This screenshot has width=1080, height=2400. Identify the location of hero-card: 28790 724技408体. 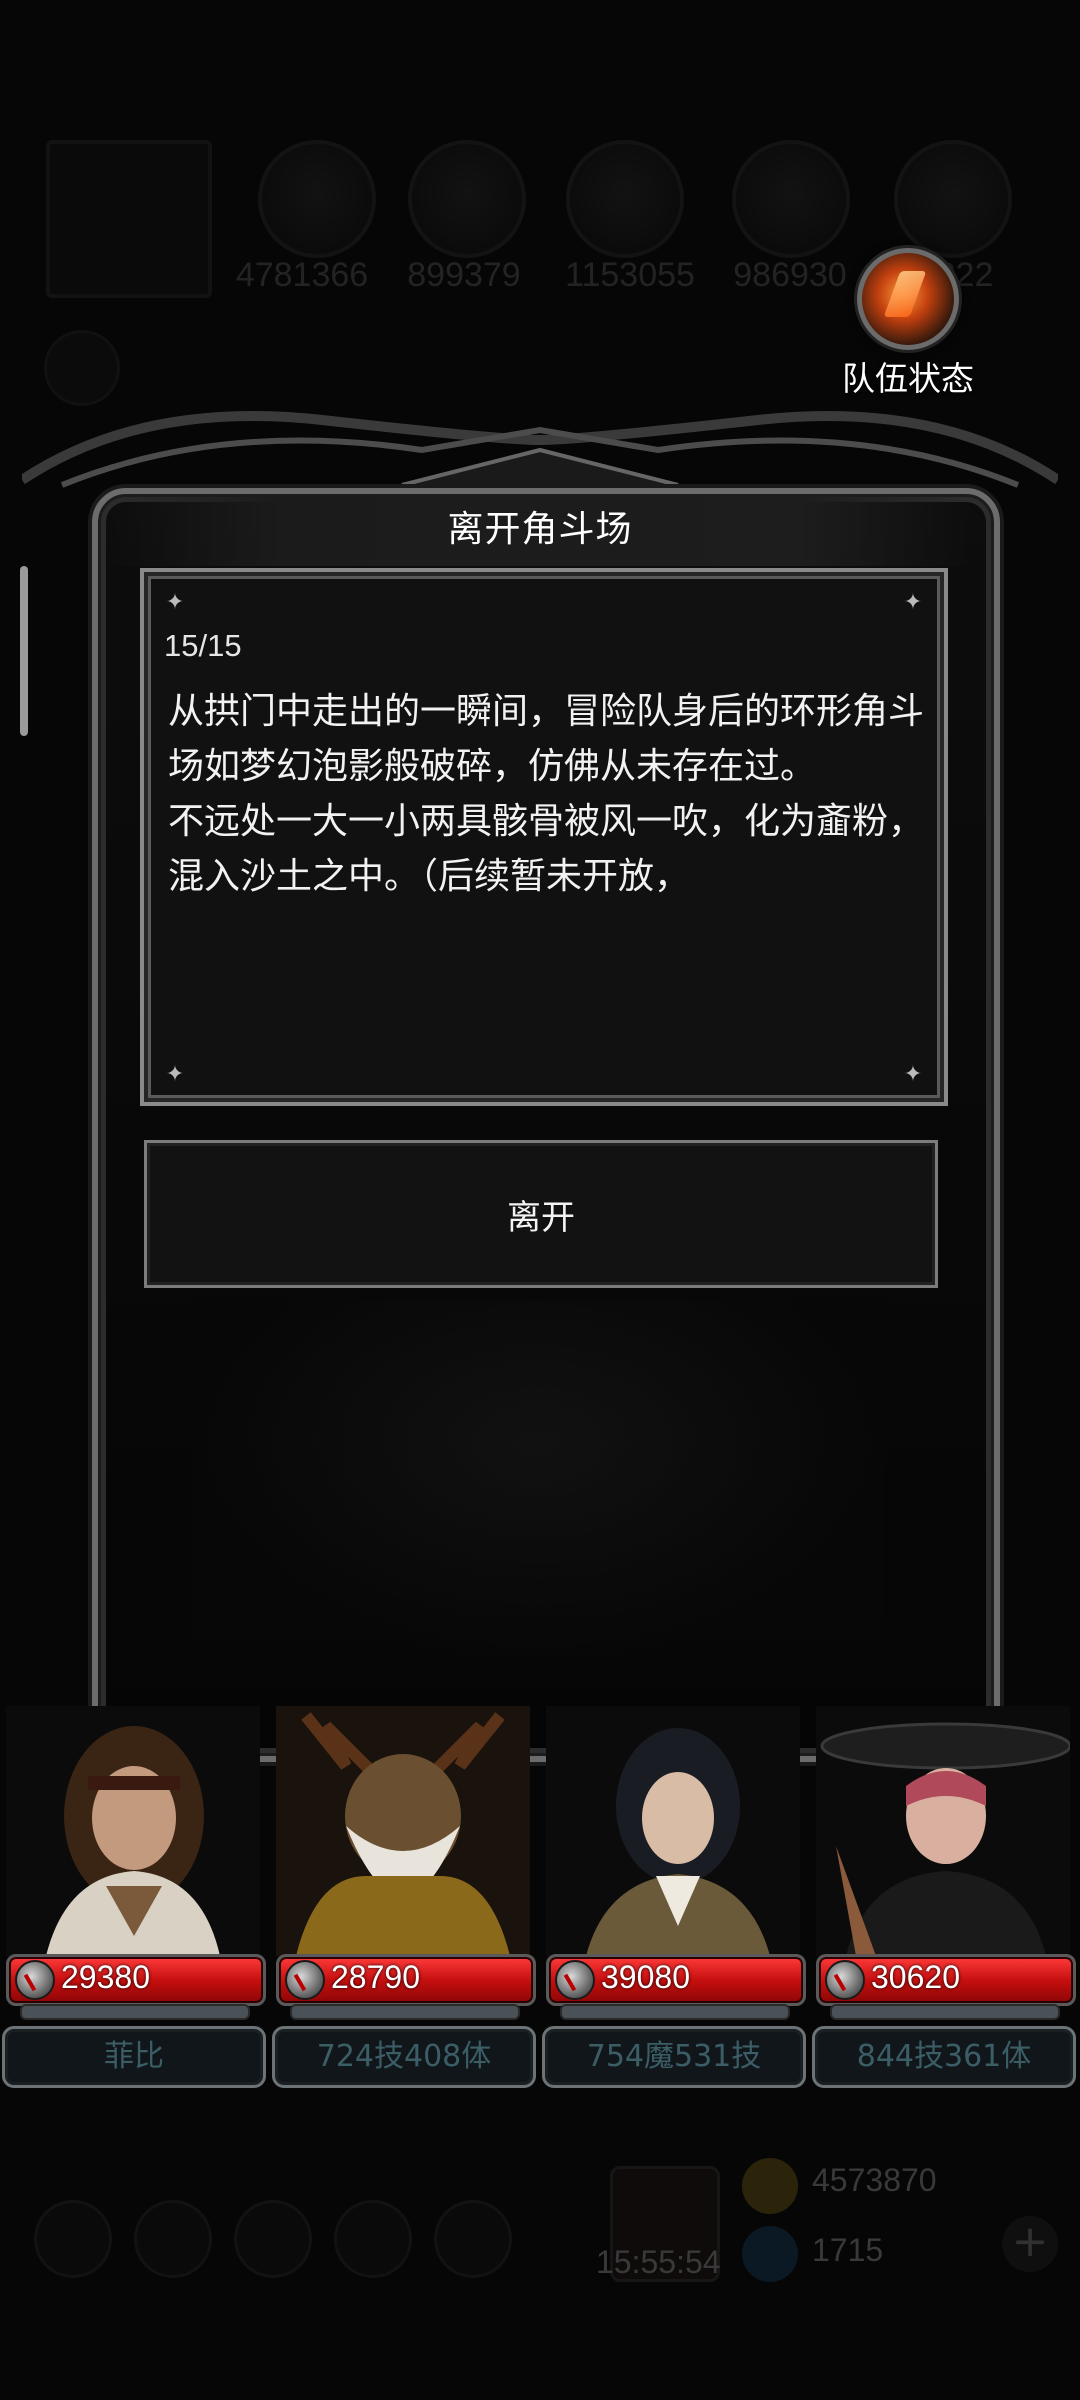
(403, 1897).